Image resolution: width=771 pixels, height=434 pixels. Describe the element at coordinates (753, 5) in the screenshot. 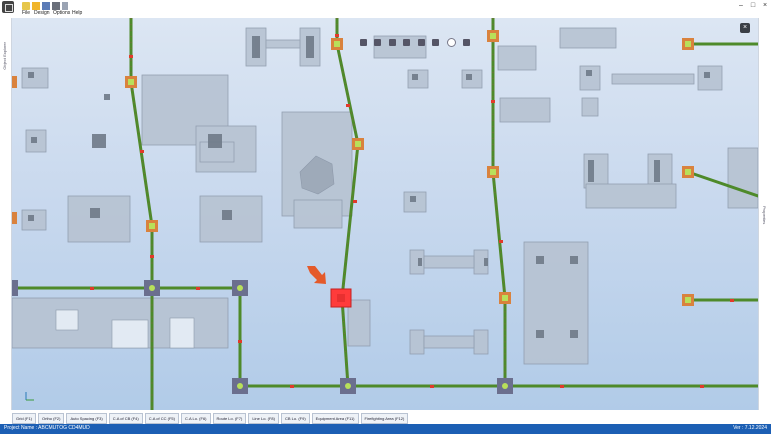

I see `maximize-icon: □` at that location.